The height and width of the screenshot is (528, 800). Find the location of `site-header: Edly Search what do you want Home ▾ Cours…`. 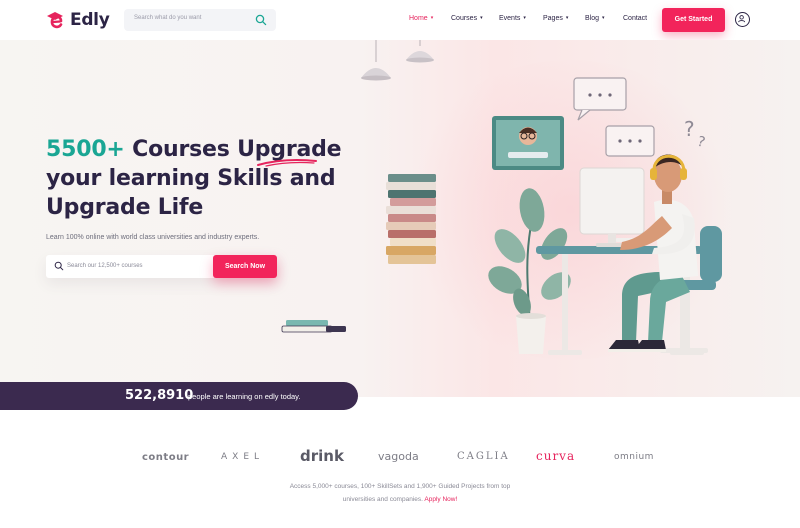

site-header: Edly Search what do you want Home ▾ Cours… is located at coordinates (400, 20).